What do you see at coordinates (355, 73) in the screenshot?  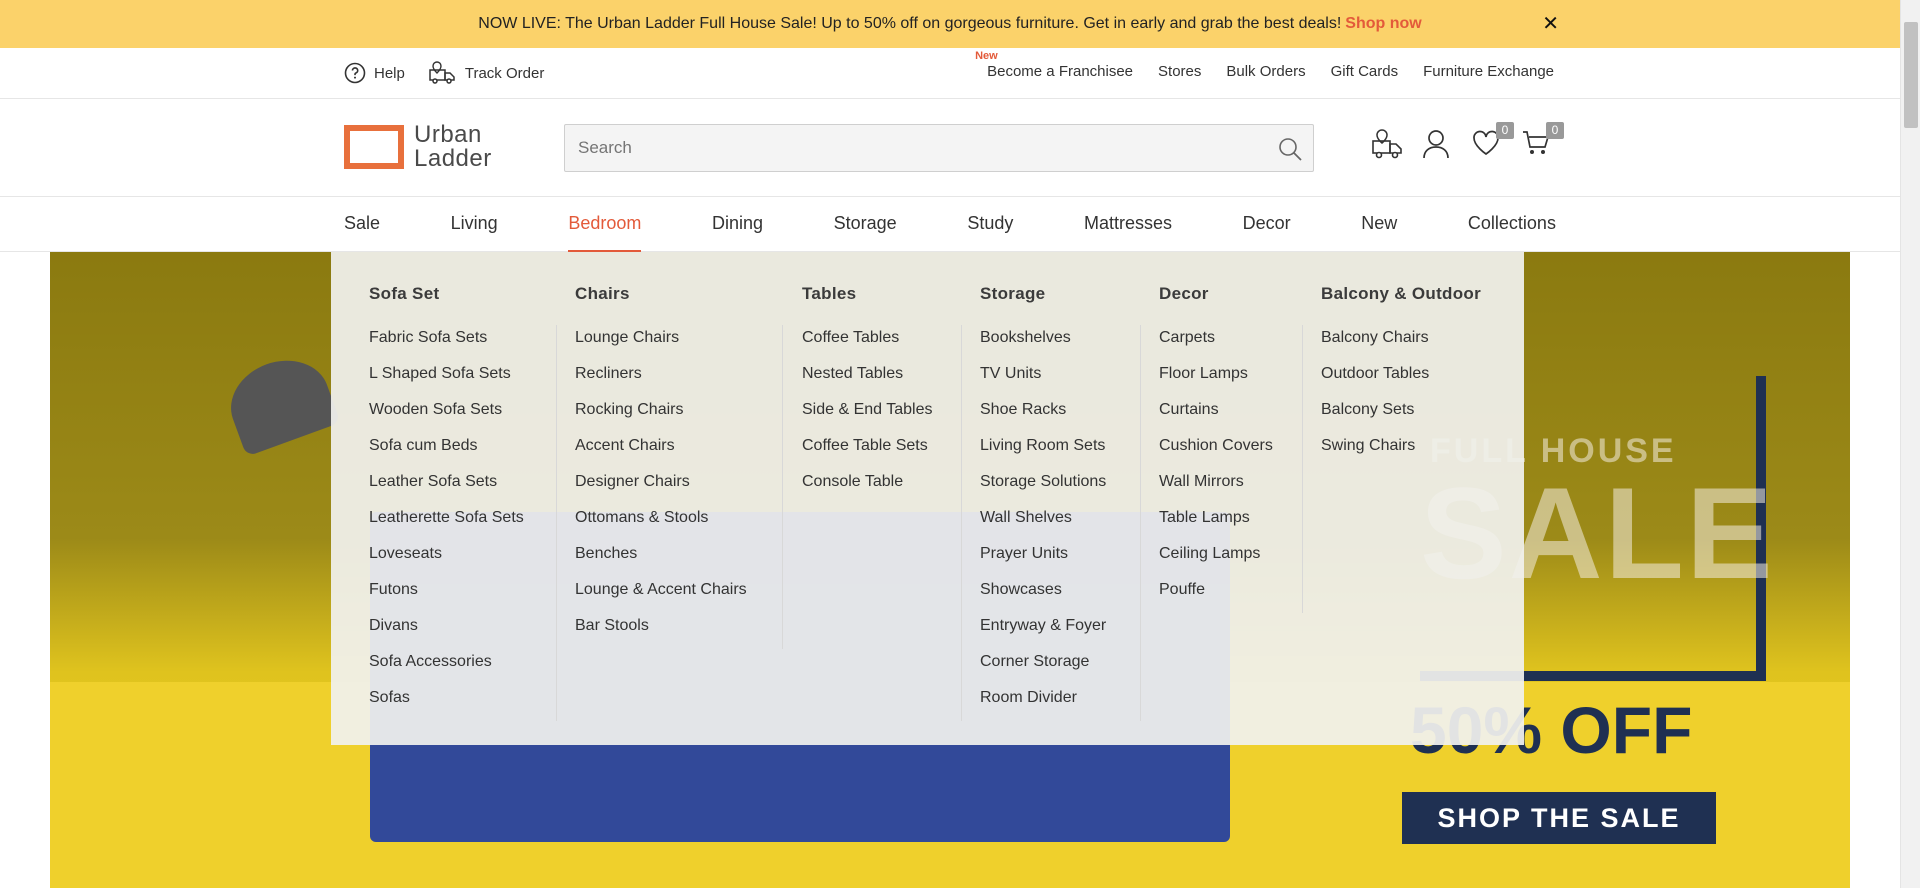 I see `help-icon` at bounding box center [355, 73].